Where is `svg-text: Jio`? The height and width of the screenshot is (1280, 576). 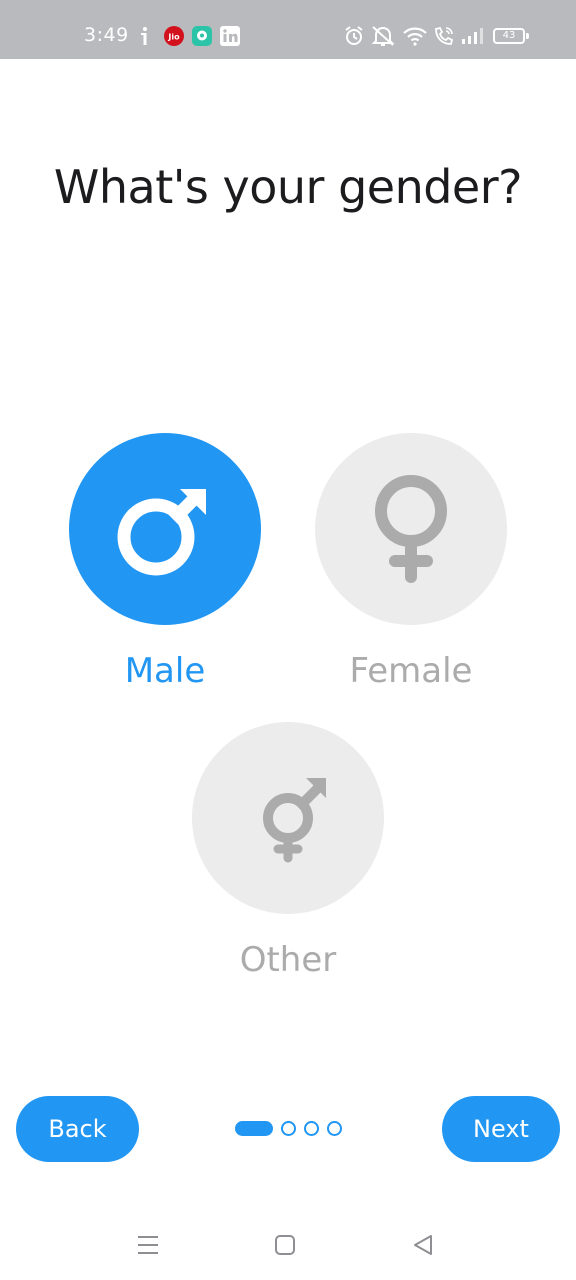
svg-text: Jio is located at coordinates (173, 37).